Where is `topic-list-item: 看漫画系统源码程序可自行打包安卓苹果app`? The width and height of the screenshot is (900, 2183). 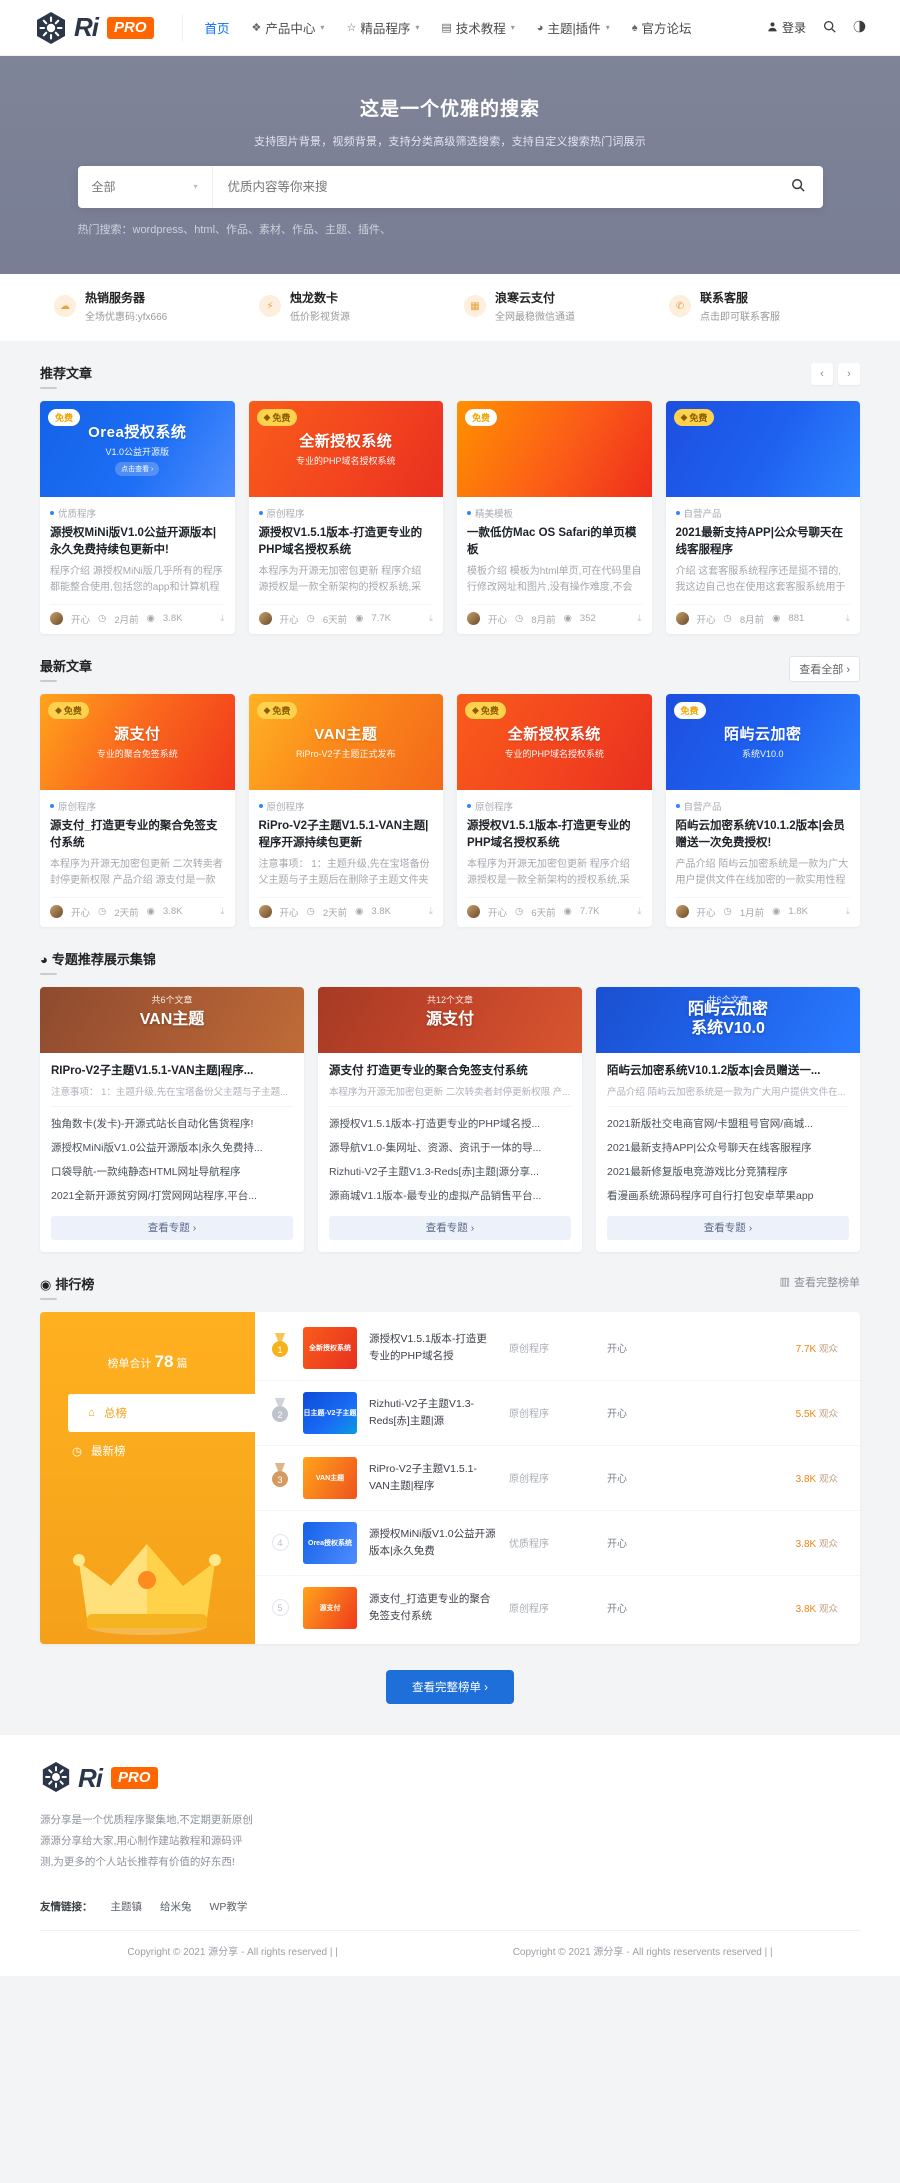
topic-list-item: 看漫画系统源码程序可自行打包安卓苹果app is located at coordinates (728, 1195).